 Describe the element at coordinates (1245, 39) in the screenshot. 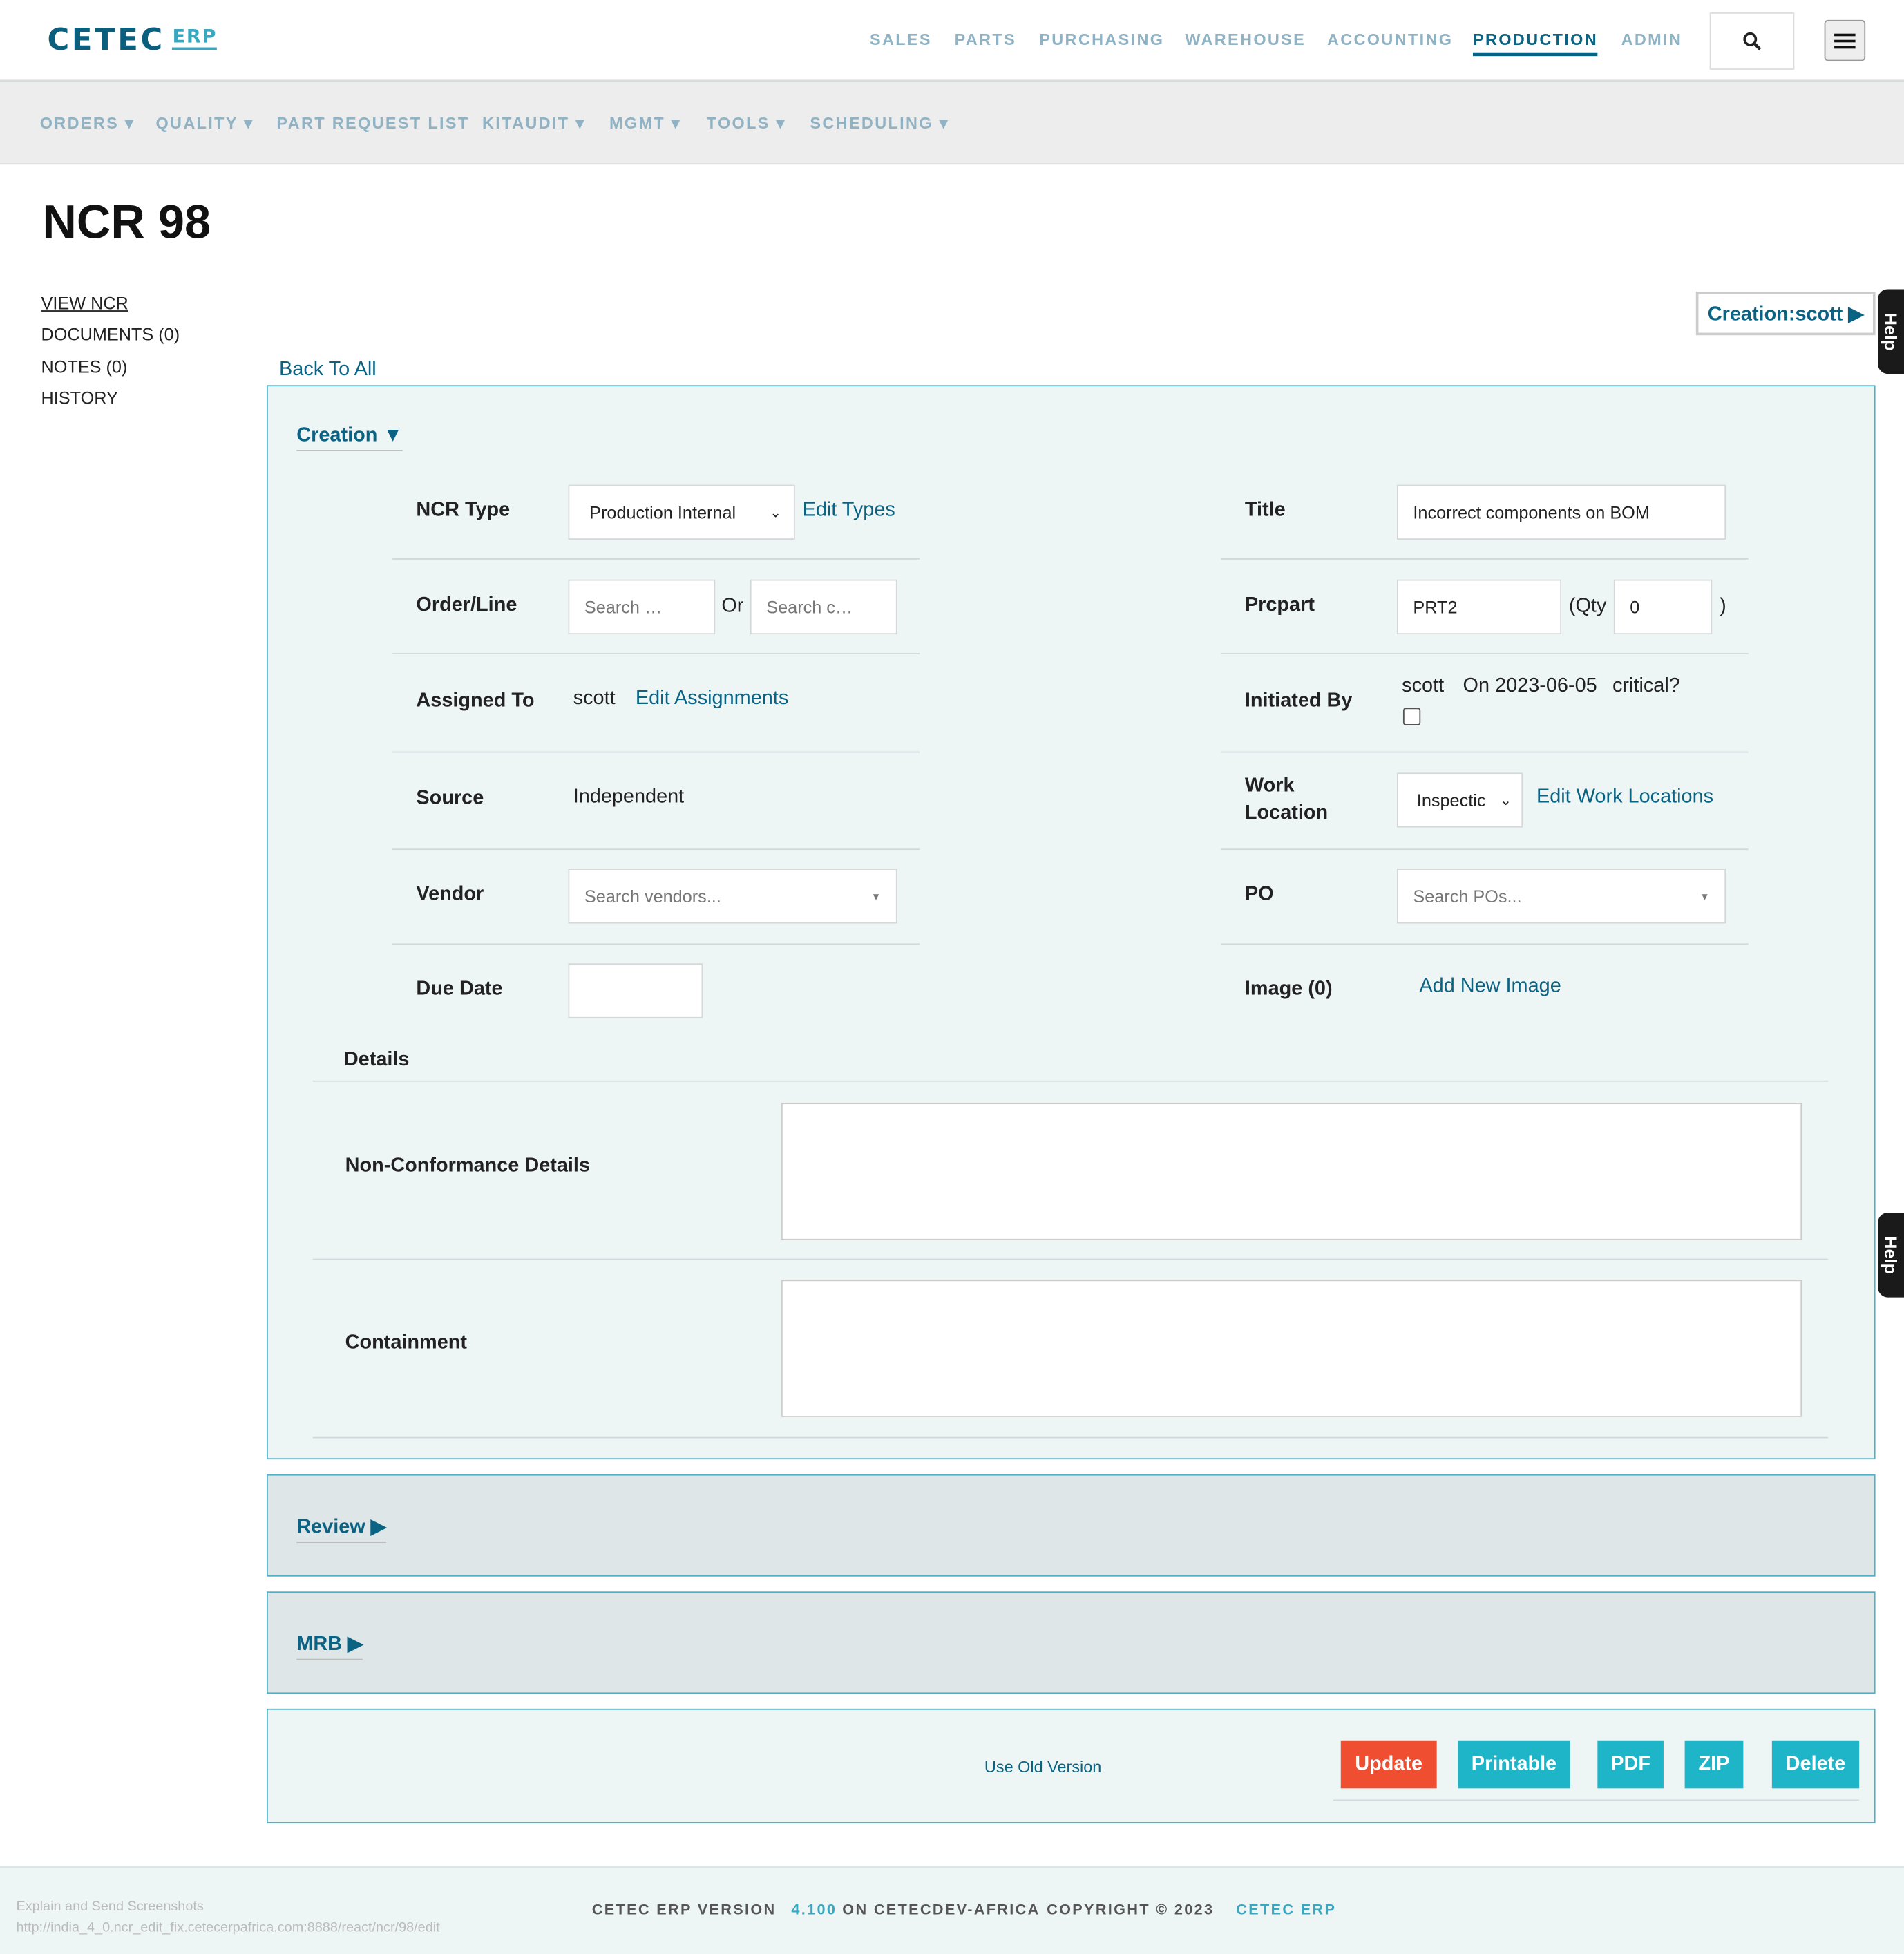

I see `nav-warehouse: WAREHOUSE` at that location.